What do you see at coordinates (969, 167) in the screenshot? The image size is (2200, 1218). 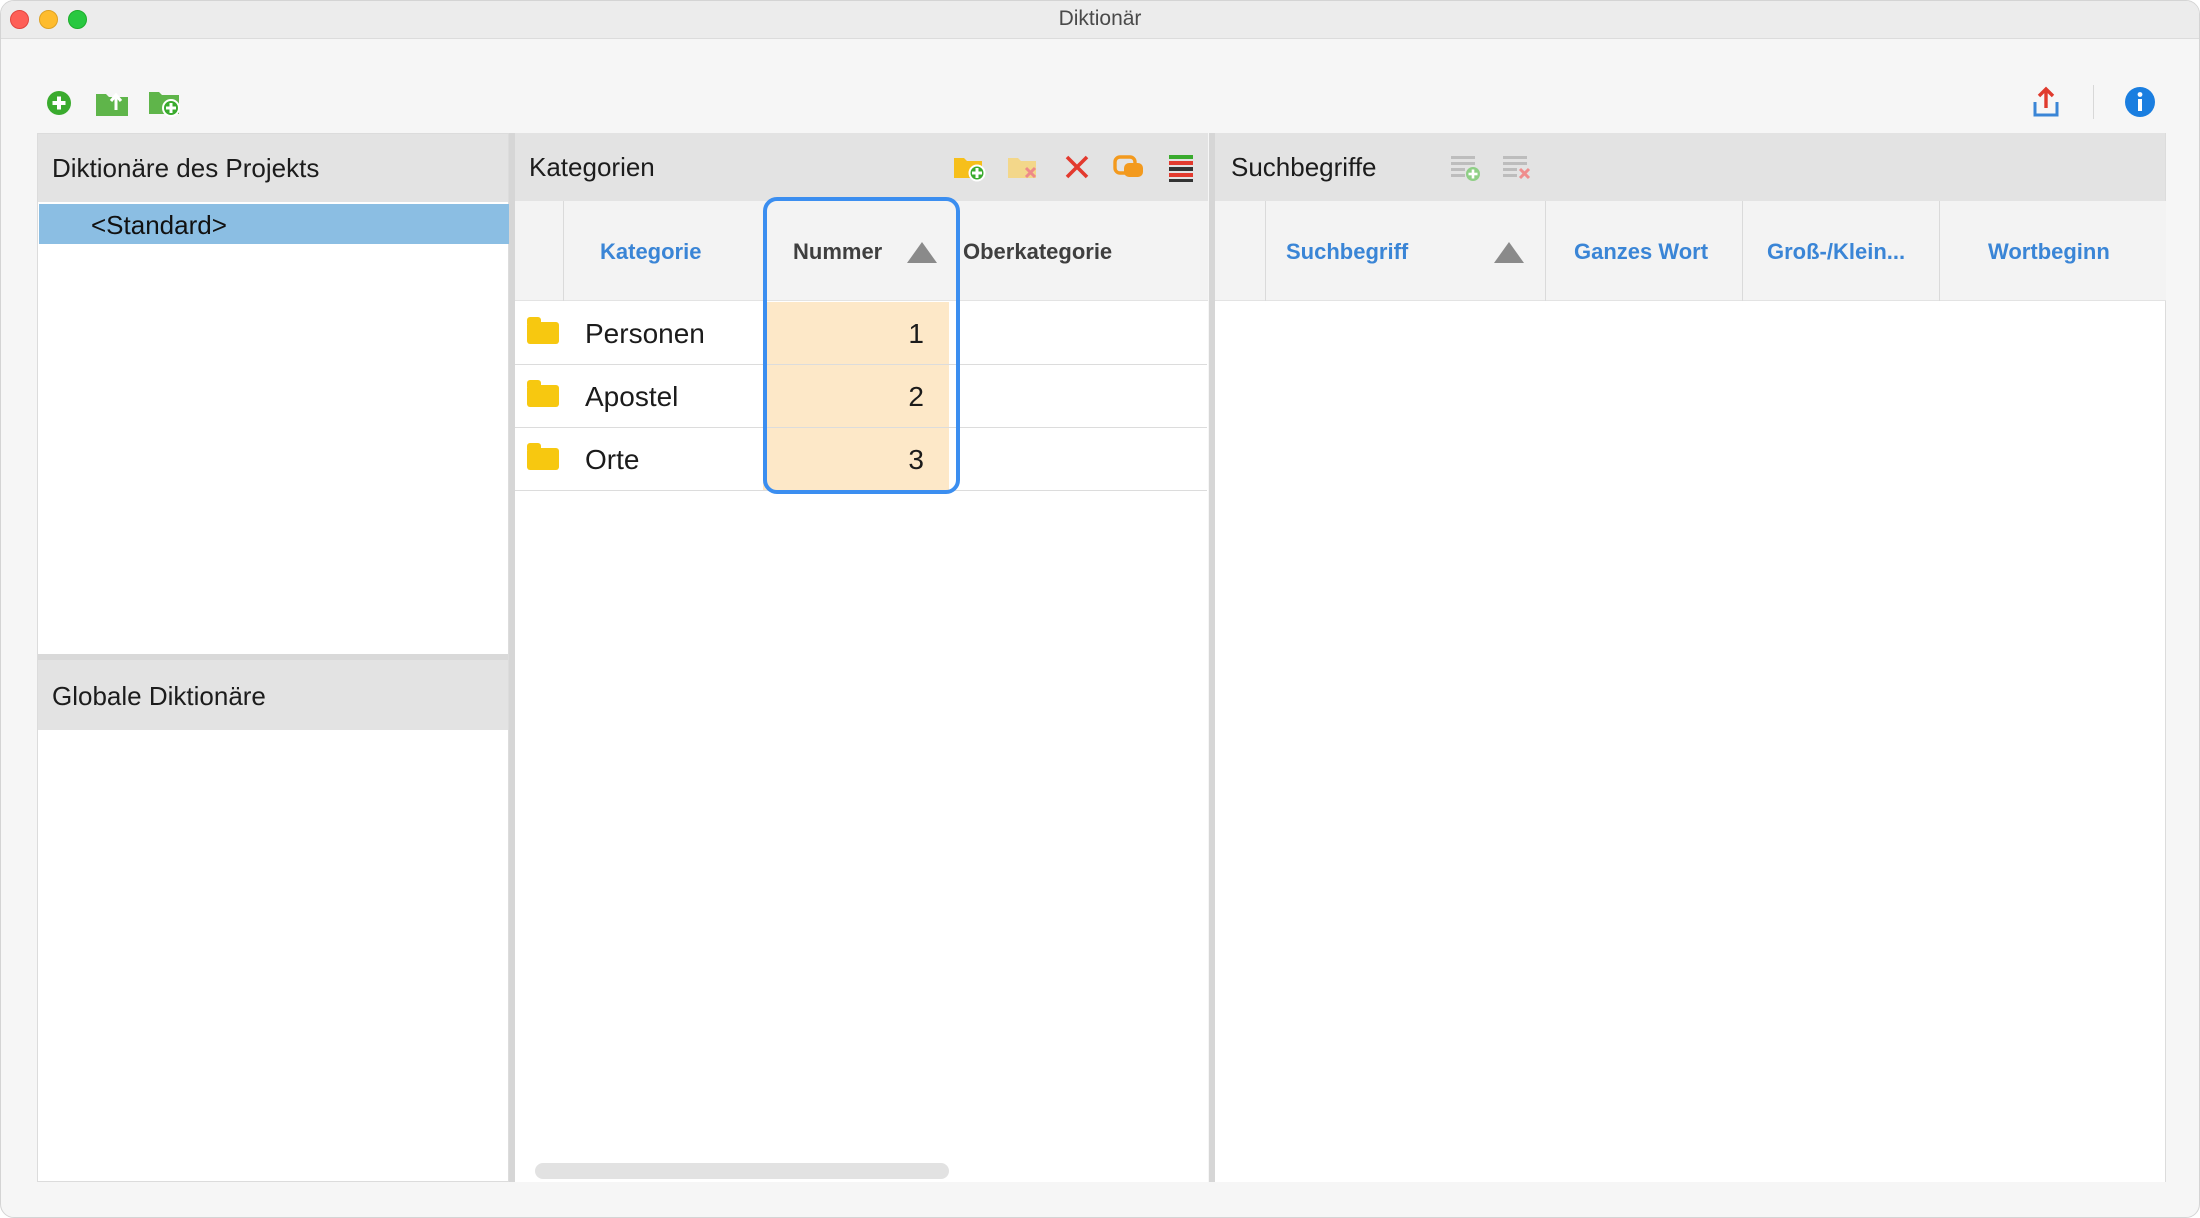 I see `add-category-icon` at bounding box center [969, 167].